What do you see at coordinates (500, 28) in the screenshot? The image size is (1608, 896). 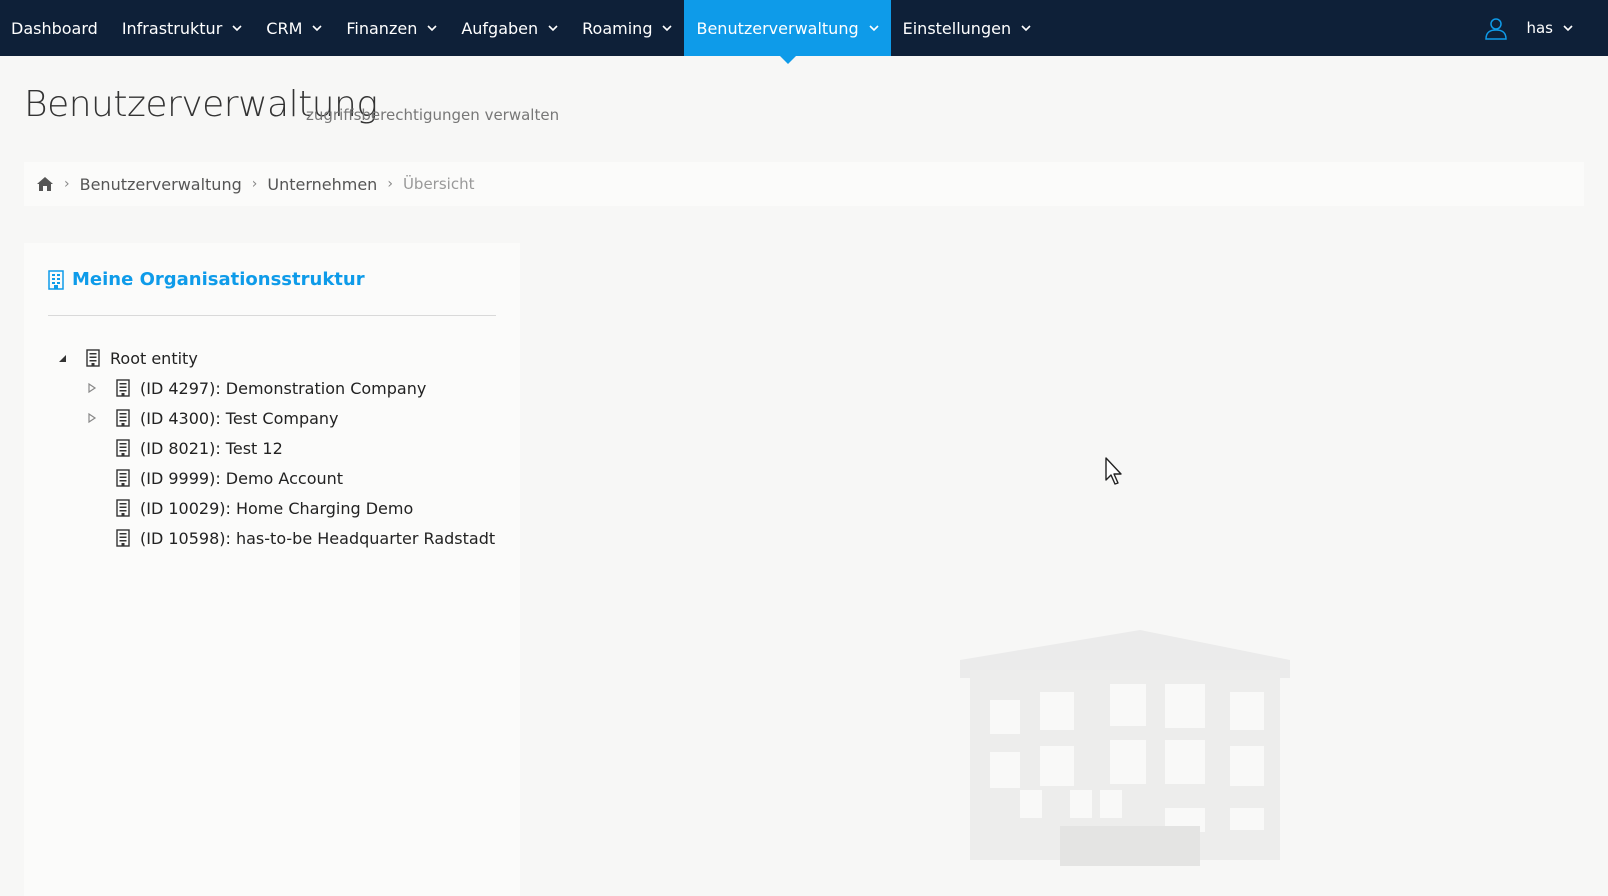 I see `nav-item-label: Aufgaben` at bounding box center [500, 28].